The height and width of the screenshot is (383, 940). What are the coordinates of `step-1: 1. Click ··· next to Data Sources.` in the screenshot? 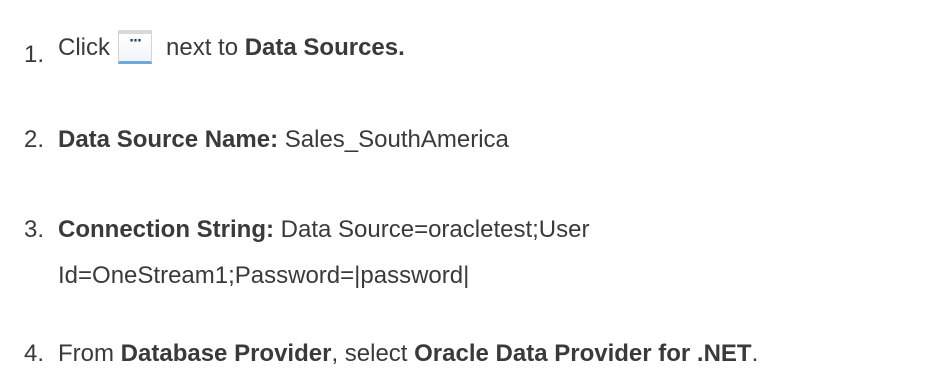 It's located at (214, 49).